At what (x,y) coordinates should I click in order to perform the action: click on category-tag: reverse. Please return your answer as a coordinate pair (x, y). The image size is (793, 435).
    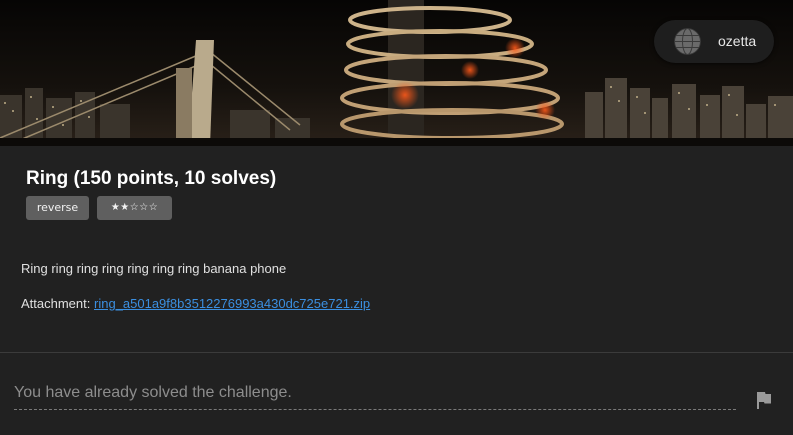
    Looking at the image, I should click on (57, 208).